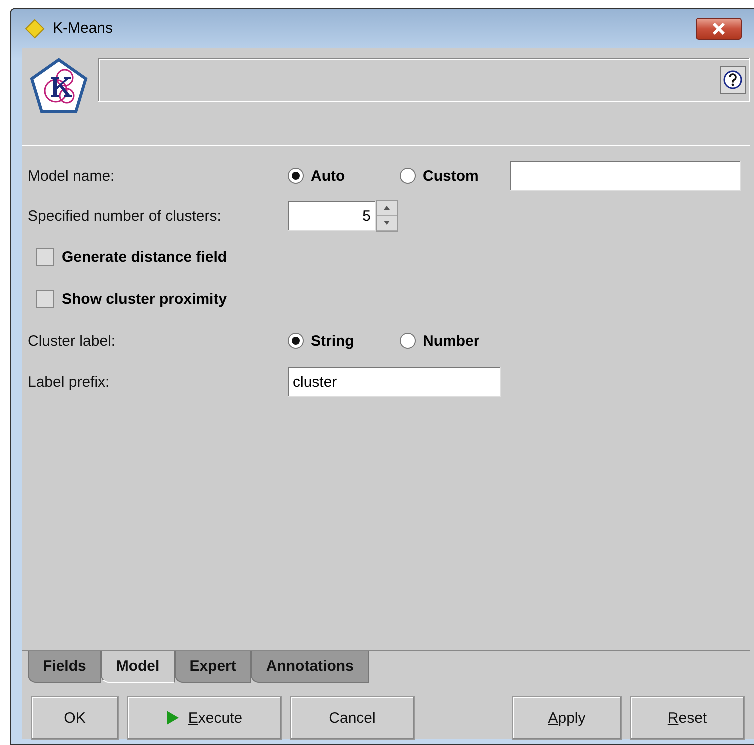  I want to click on tab: Model, so click(138, 667).